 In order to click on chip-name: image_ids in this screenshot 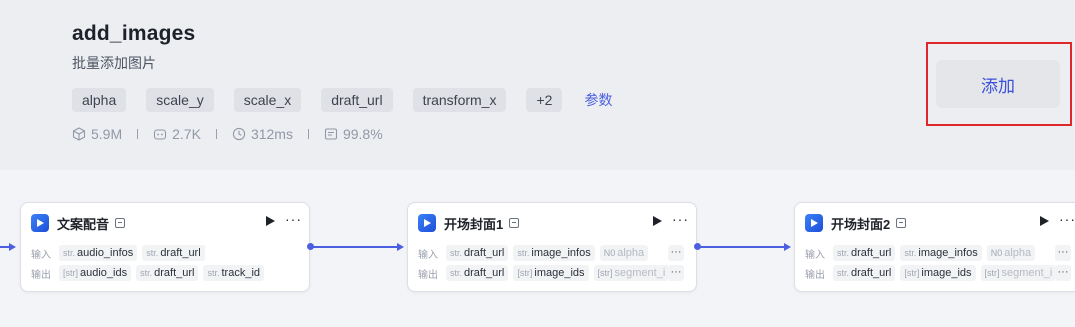, I will do `click(946, 273)`.